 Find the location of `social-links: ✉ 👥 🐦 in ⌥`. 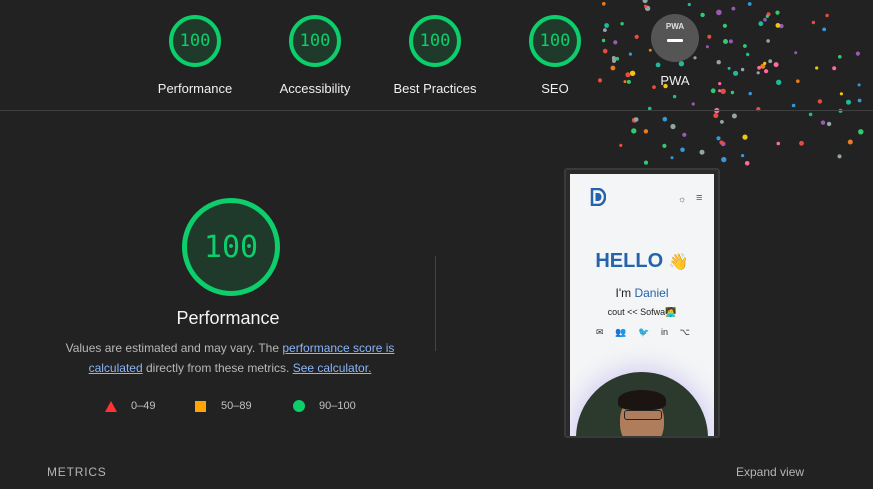

social-links: ✉ 👥 🐦 in ⌥ is located at coordinates (643, 332).